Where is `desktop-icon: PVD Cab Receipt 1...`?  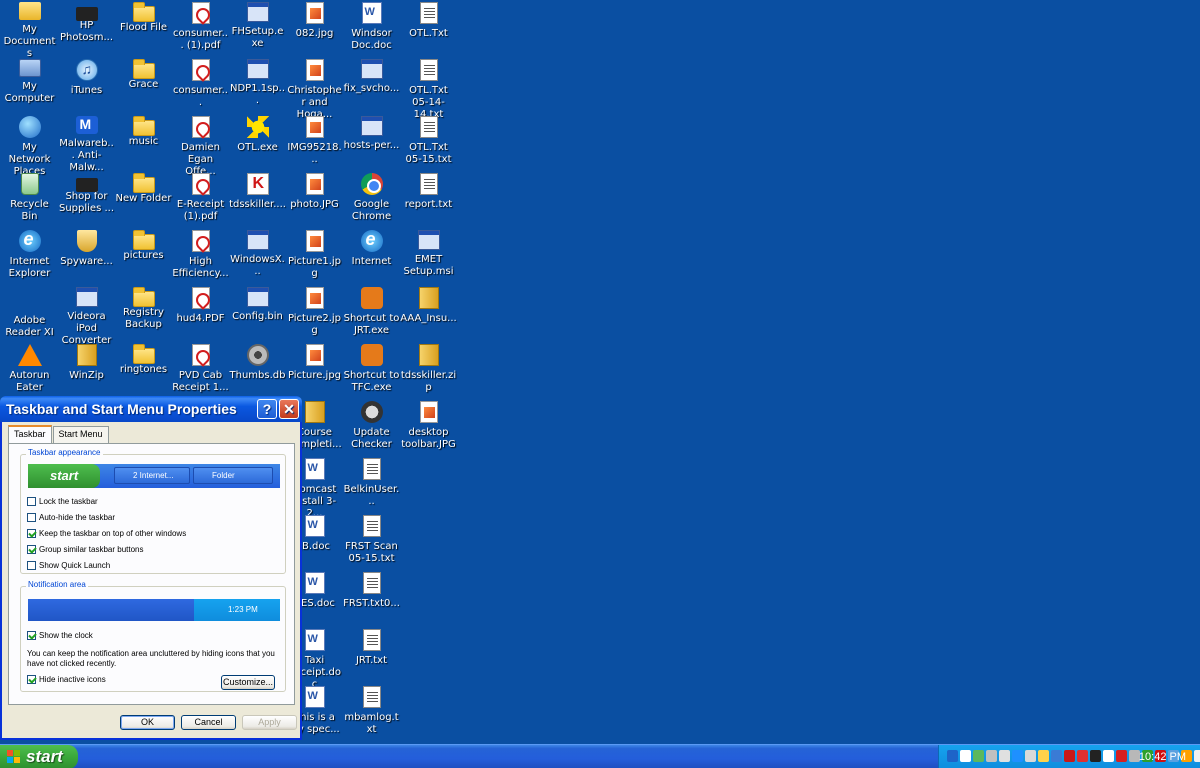 desktop-icon: PVD Cab Receipt 1... is located at coordinates (200, 370).